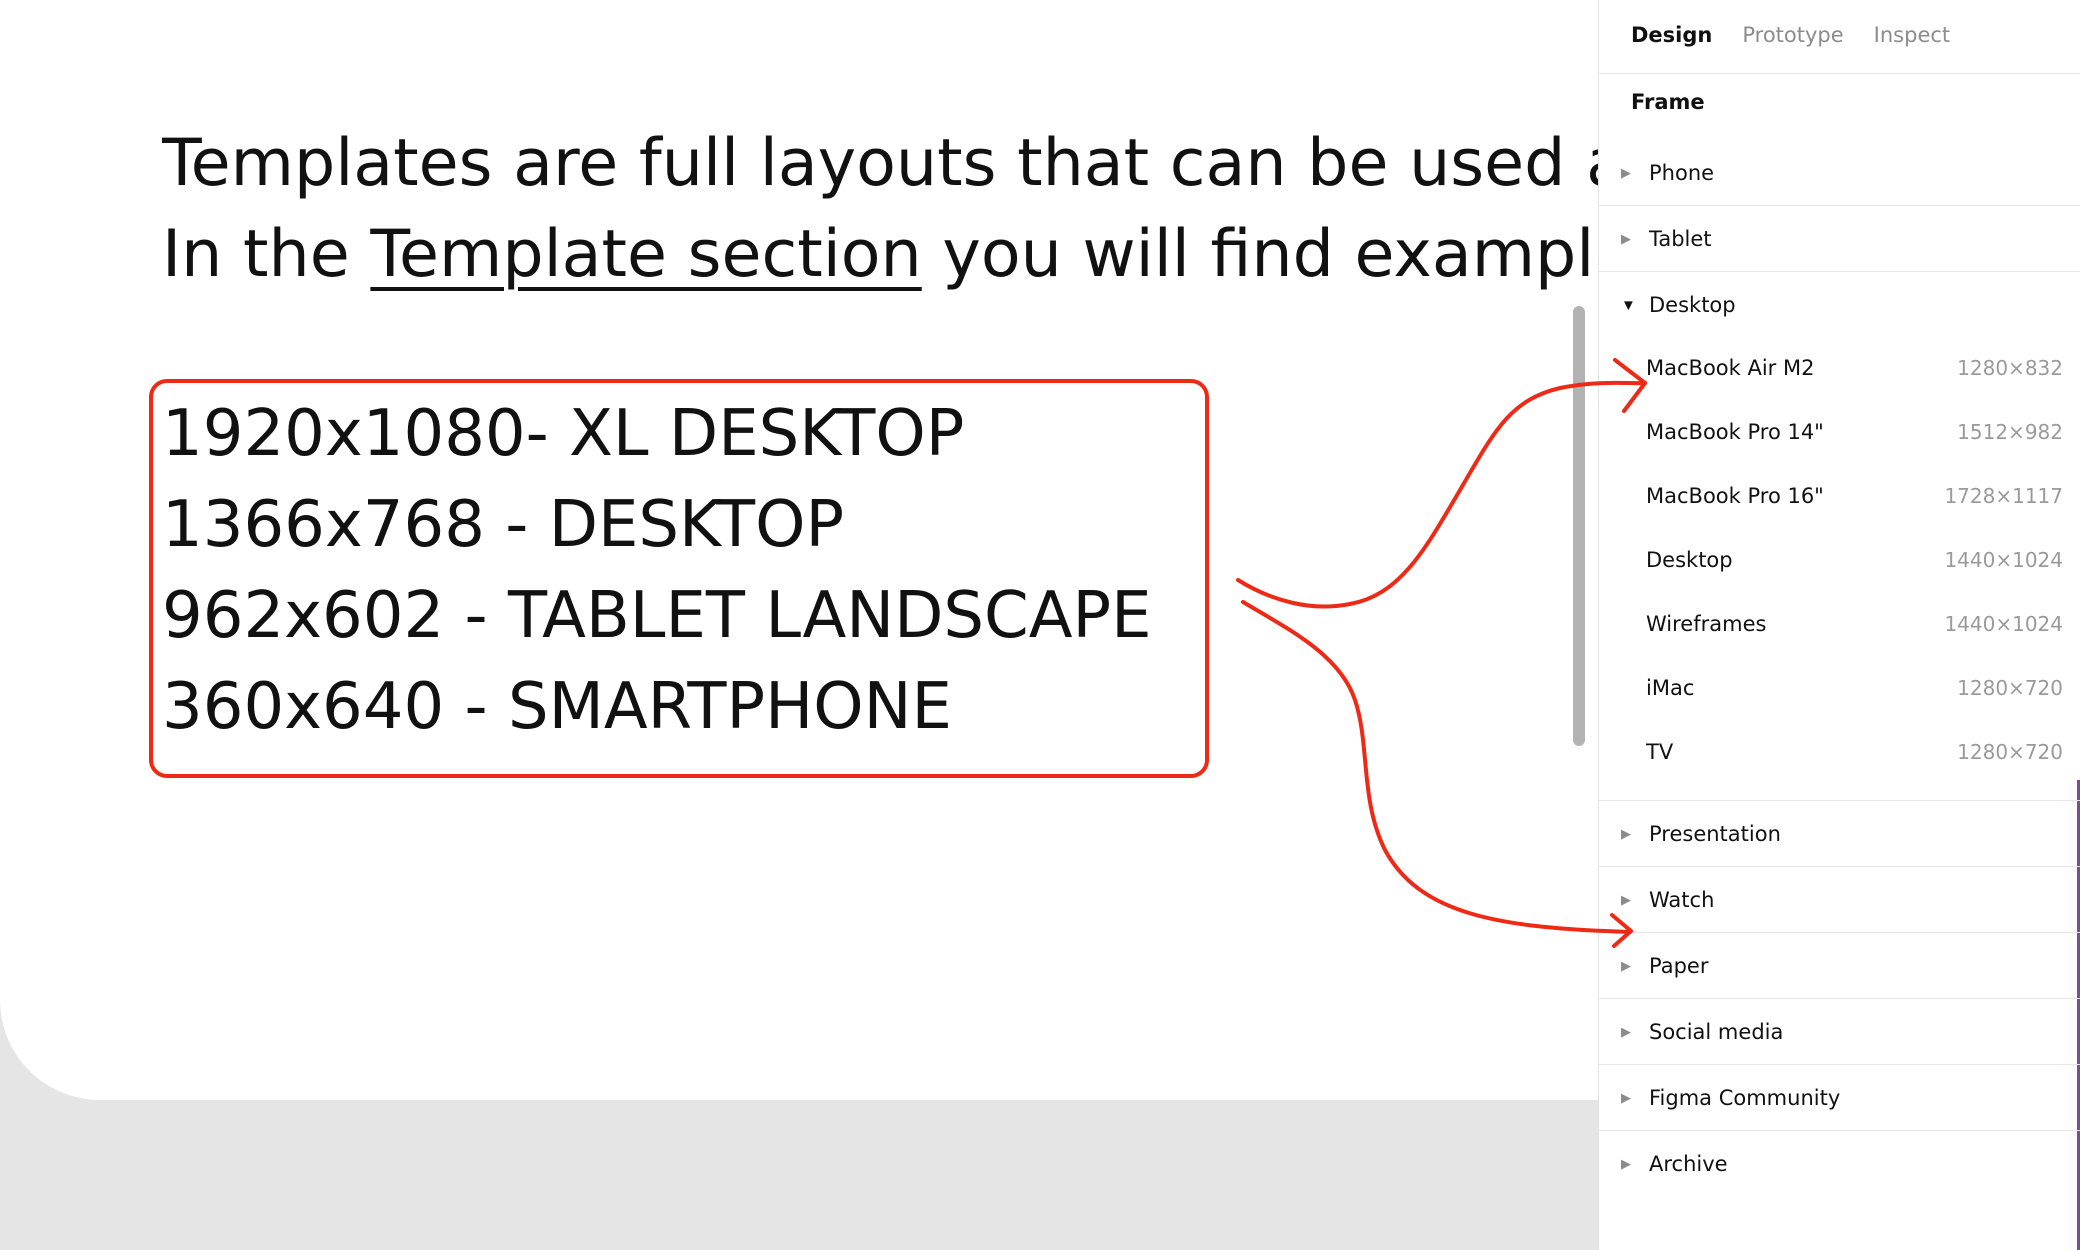 The height and width of the screenshot is (1250, 2080). What do you see at coordinates (1735, 432) in the screenshot?
I see `preset-name: MacBook Pro 14"` at bounding box center [1735, 432].